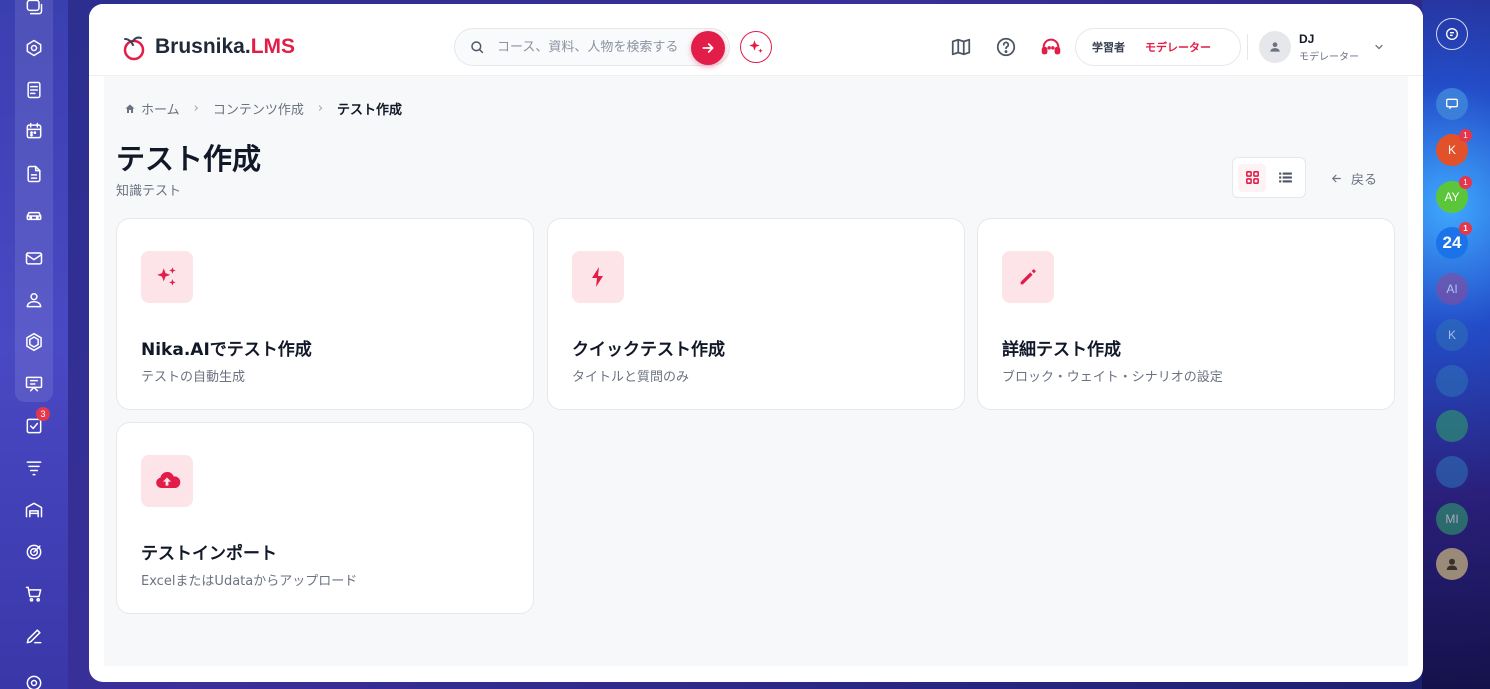 The width and height of the screenshot is (1490, 689). I want to click on breadcrumb-home: ホーム, so click(152, 108).